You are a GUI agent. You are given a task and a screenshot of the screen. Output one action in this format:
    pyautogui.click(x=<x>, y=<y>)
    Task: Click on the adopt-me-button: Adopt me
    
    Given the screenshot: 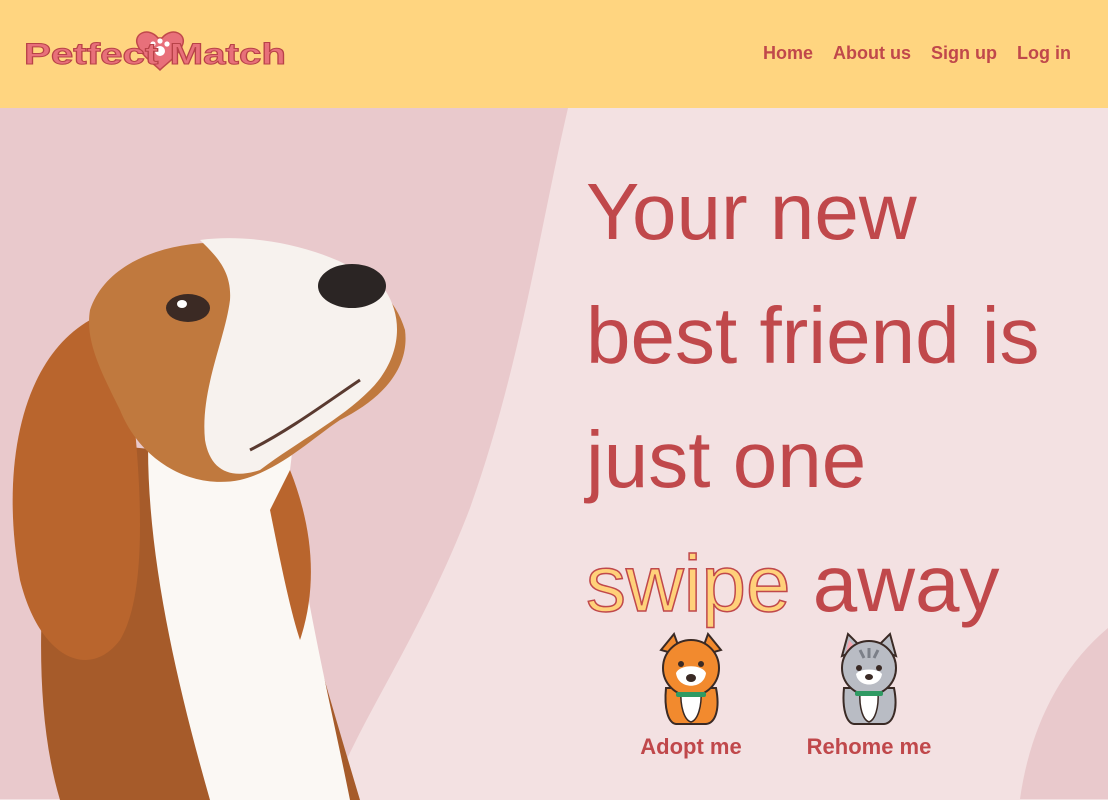 What is the action you would take?
    pyautogui.click(x=691, y=694)
    